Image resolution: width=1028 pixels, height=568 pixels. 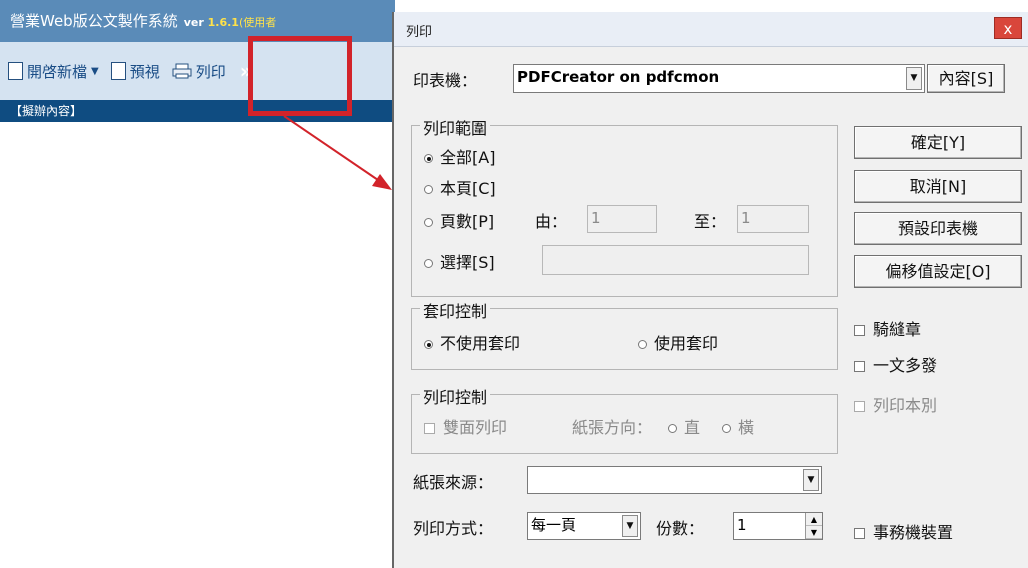 What do you see at coordinates (684, 426) in the screenshot?
I see `portrait-radio: 直` at bounding box center [684, 426].